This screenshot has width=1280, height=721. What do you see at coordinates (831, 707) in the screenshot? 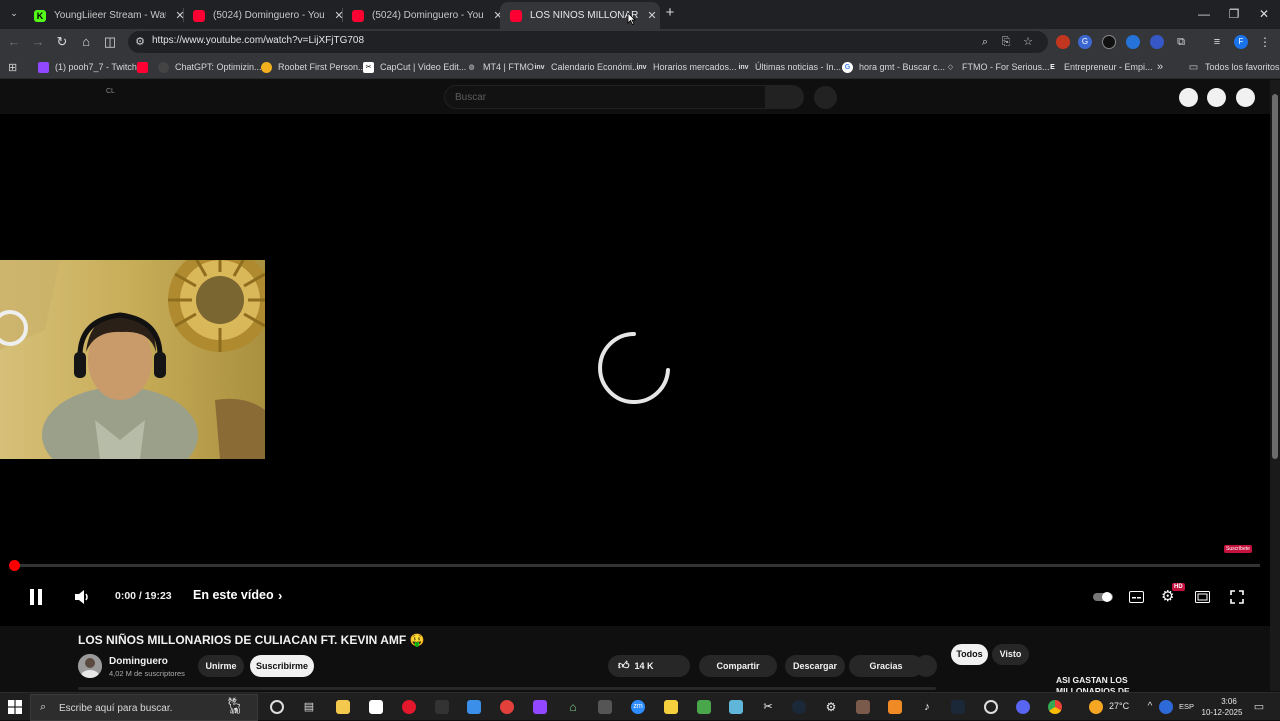
I see `settings-icon: ⚙` at bounding box center [831, 707].